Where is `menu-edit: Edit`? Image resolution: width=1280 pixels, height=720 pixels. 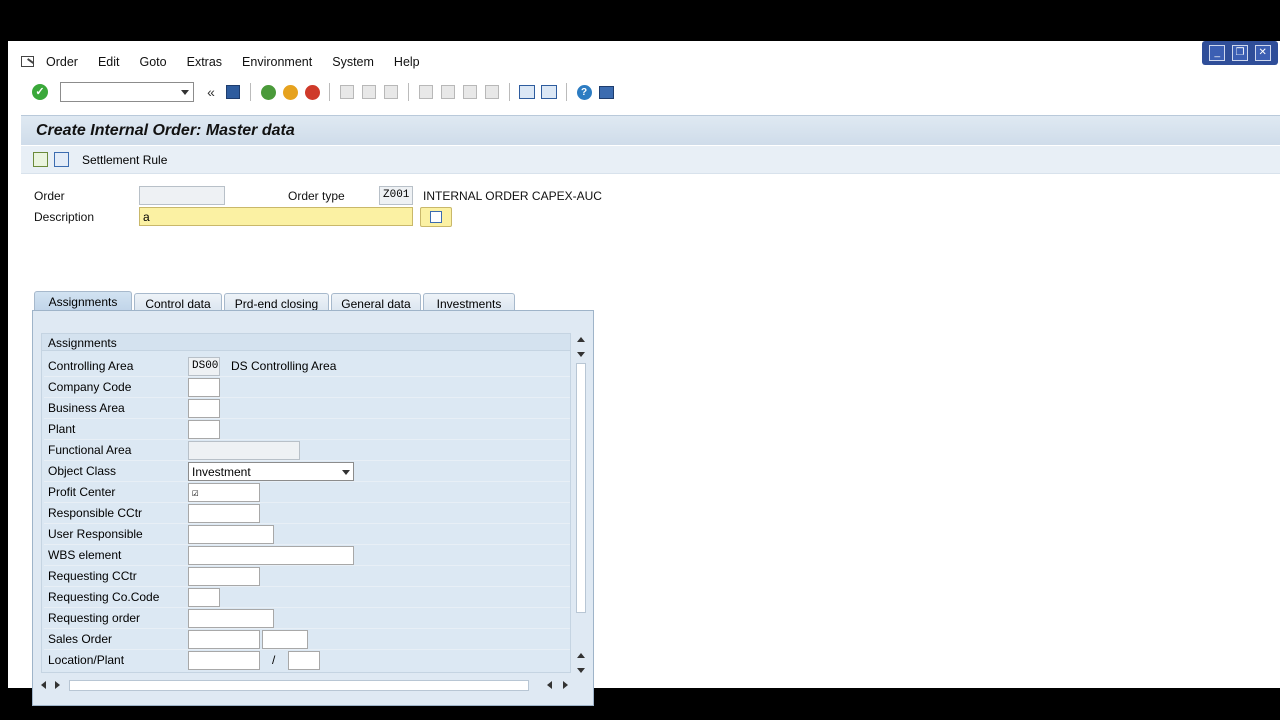
menu-edit: Edit is located at coordinates (109, 62).